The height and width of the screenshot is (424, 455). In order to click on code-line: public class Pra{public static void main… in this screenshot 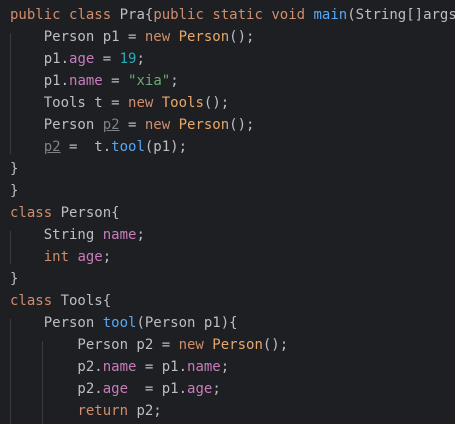, I will do `click(232, 15)`.